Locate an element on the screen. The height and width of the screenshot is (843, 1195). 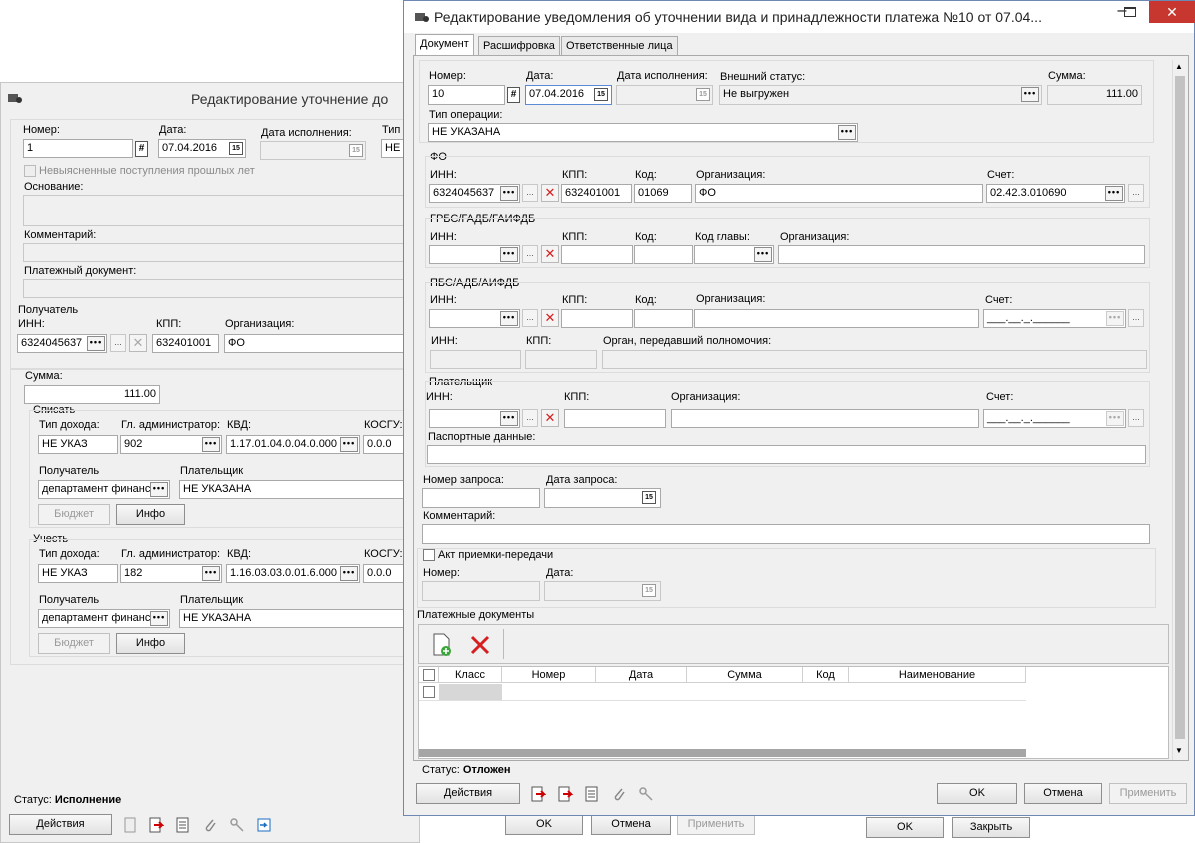
nomer-field: 10 is located at coordinates (466, 95).